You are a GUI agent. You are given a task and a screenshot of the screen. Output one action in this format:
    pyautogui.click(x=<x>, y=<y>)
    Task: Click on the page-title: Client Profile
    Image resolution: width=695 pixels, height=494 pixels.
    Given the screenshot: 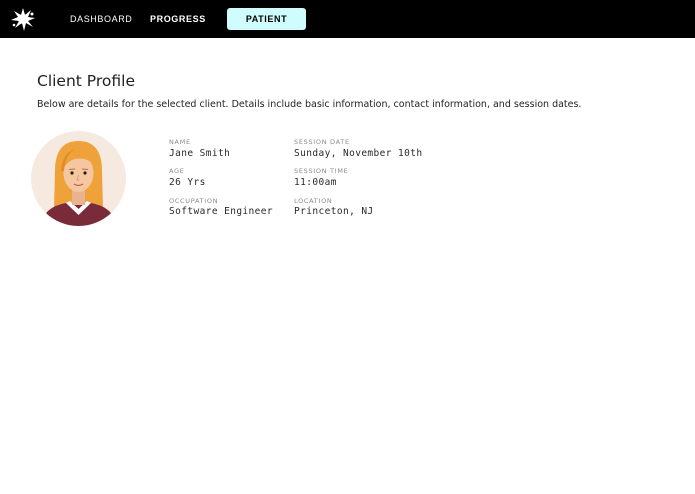 What is the action you would take?
    pyautogui.click(x=86, y=81)
    